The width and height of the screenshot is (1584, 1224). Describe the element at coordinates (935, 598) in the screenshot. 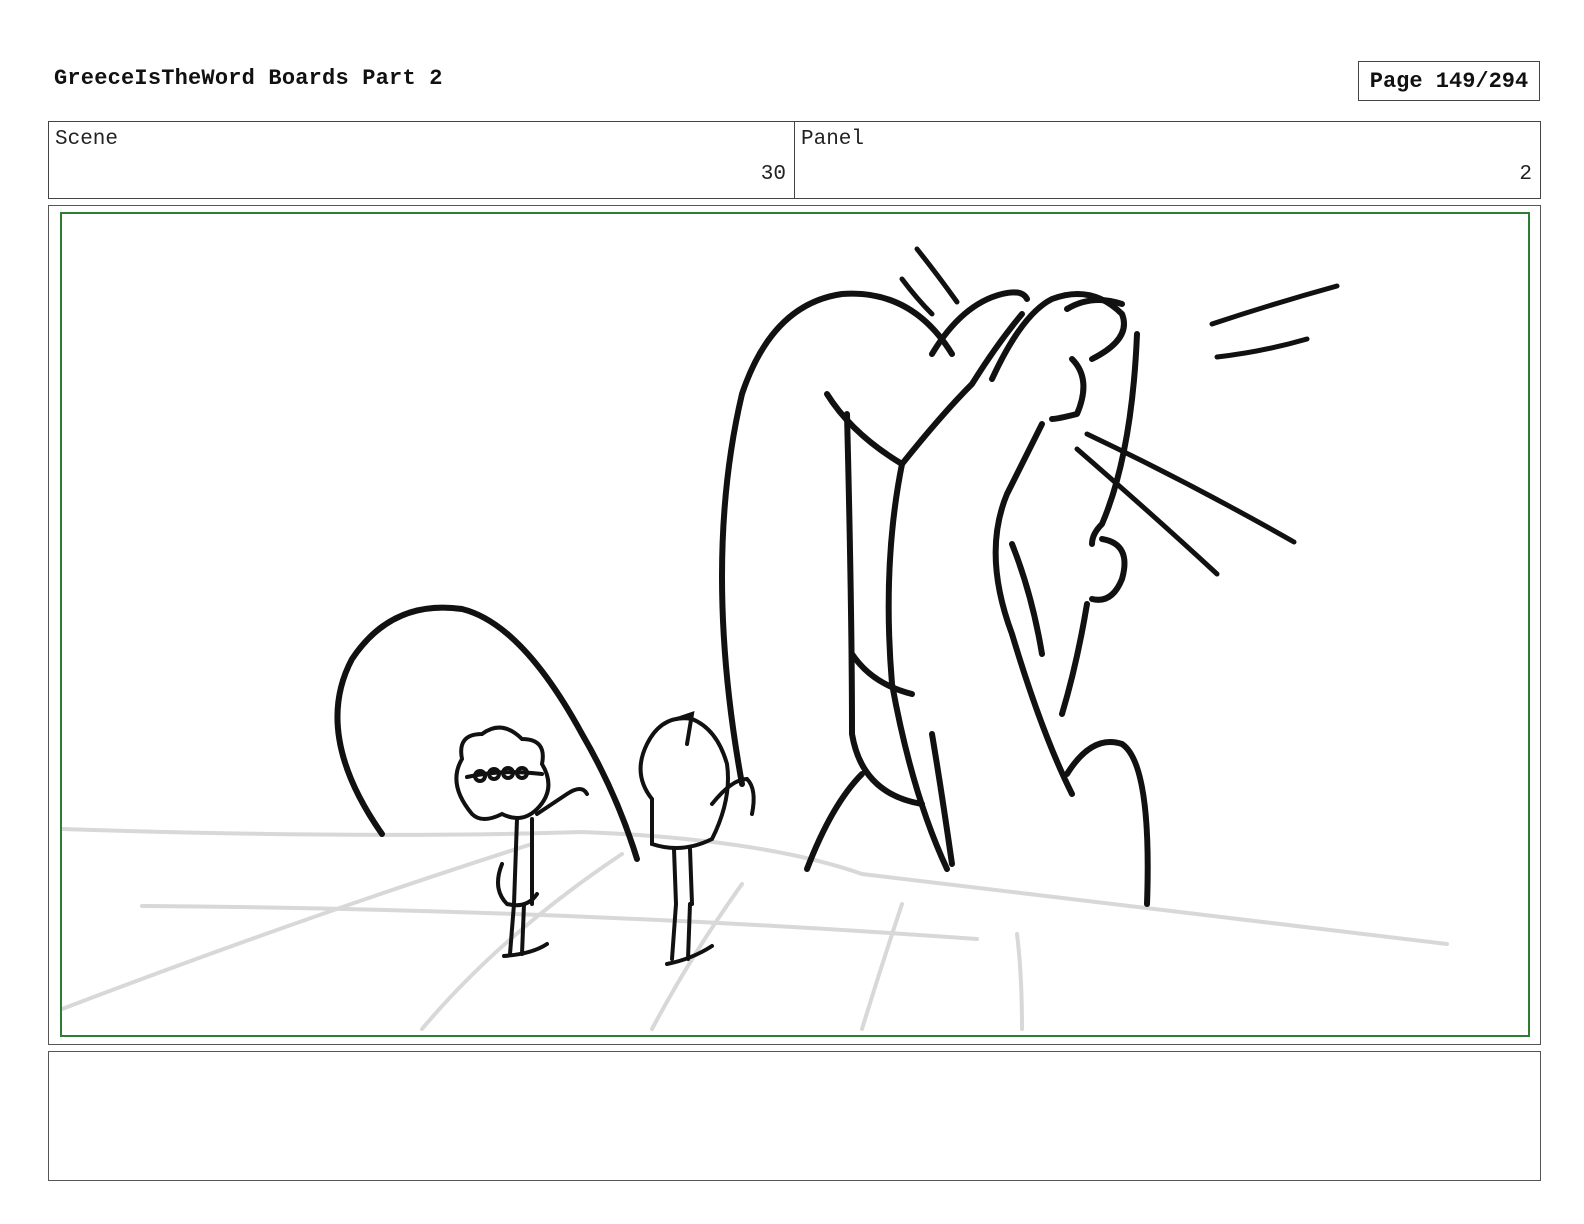

I see `giant-creature-outline` at that location.